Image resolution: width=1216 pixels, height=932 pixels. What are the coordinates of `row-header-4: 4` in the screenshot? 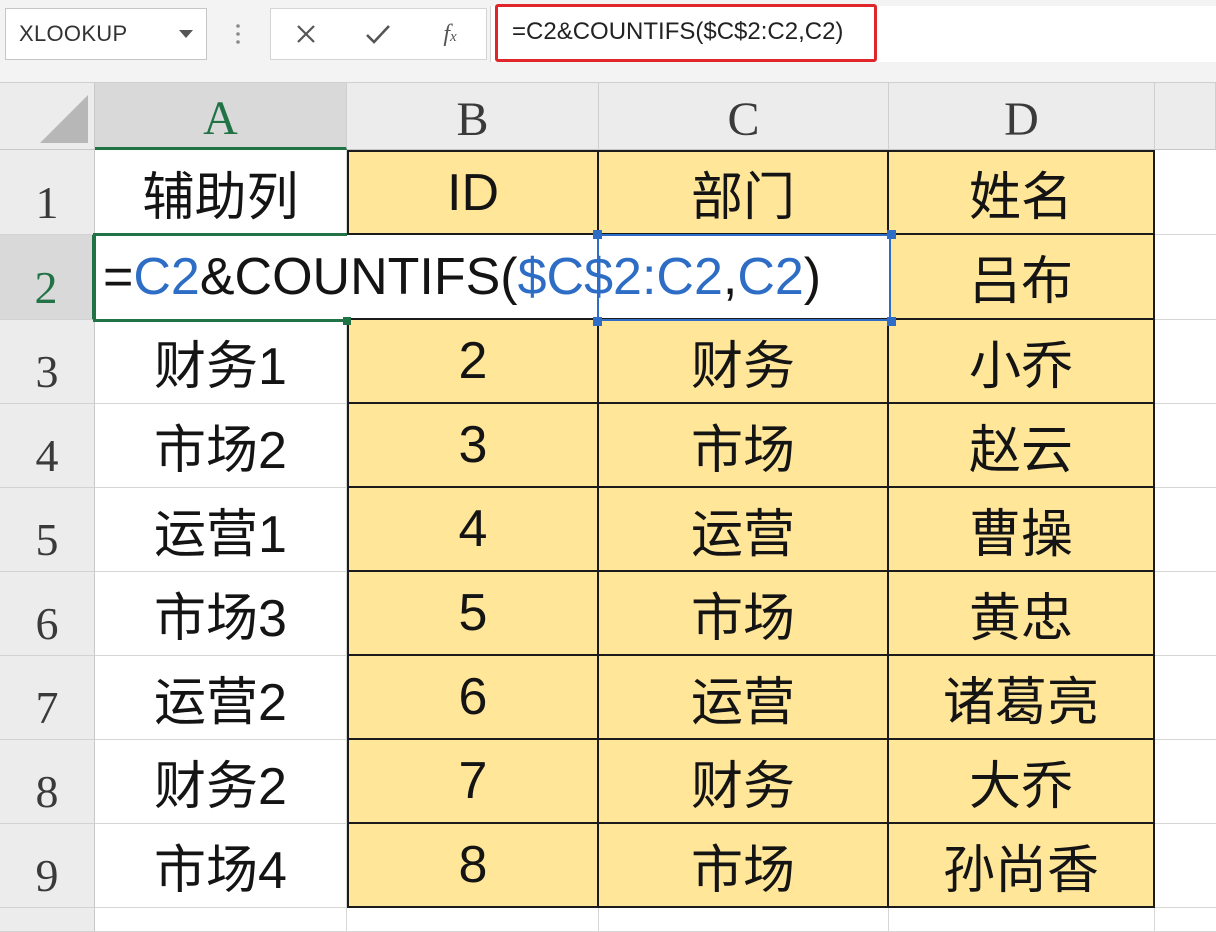 It's located at (47, 446).